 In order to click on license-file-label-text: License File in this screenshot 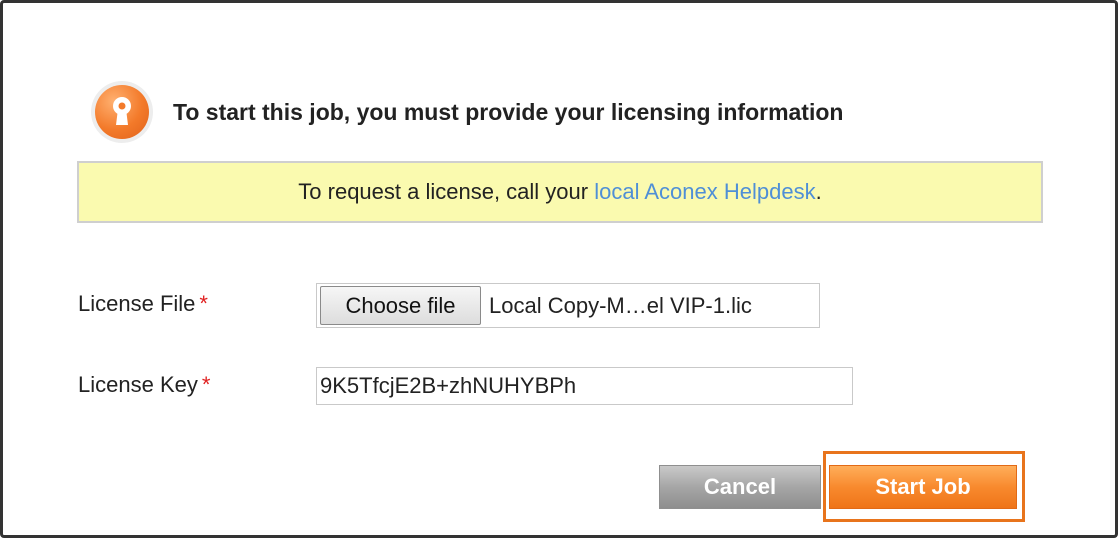, I will do `click(137, 303)`.